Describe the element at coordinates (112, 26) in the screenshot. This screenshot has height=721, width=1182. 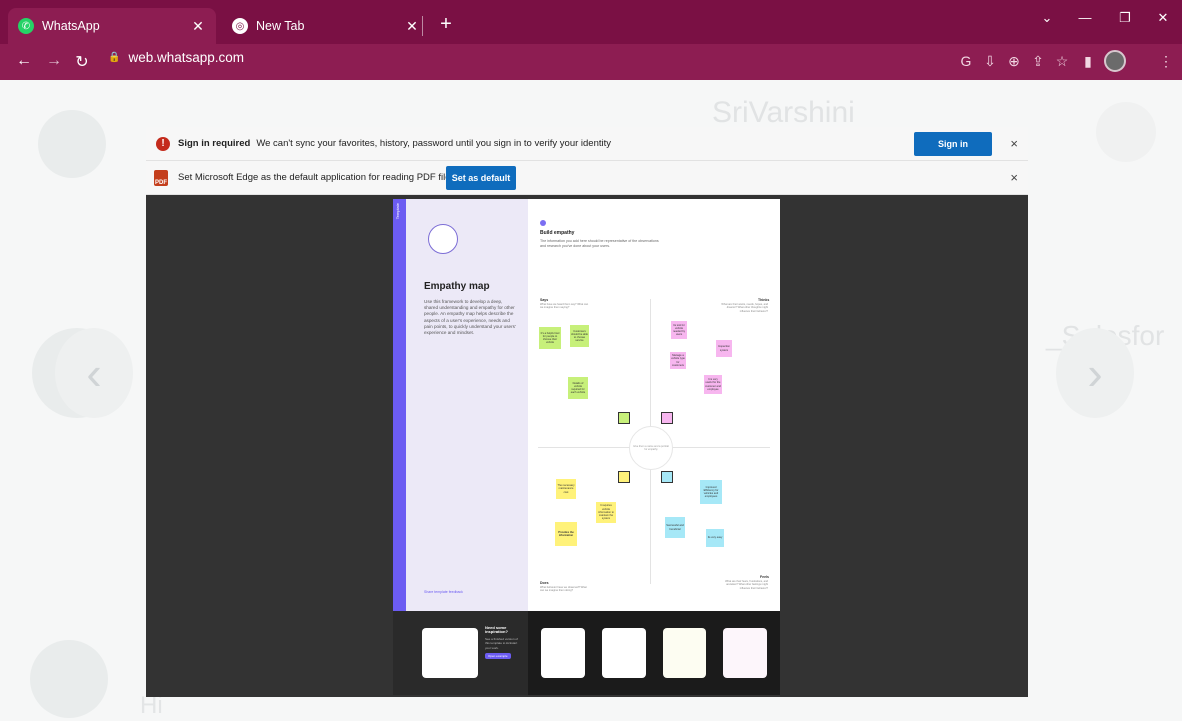
I see `tab-whatsapp: ✆ WhatsApp ✕` at that location.